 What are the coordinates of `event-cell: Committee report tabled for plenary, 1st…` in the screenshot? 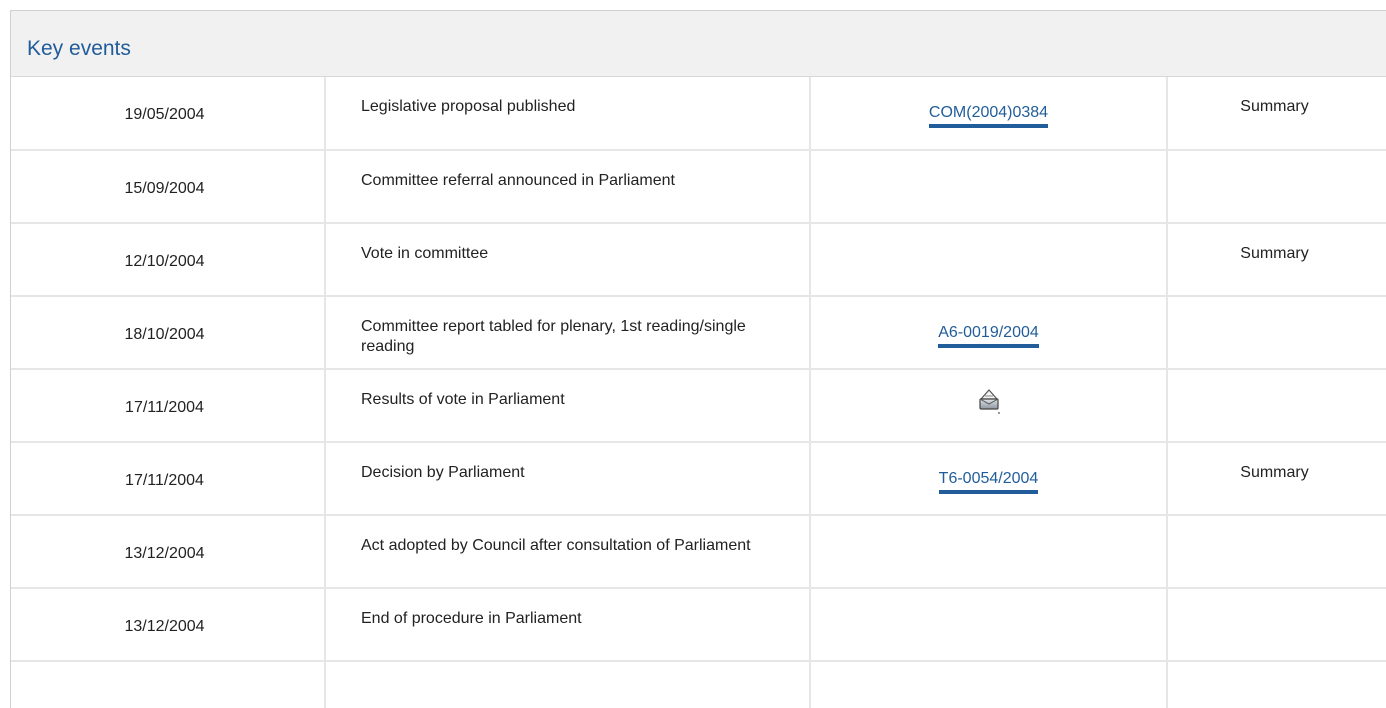 It's located at (568, 333).